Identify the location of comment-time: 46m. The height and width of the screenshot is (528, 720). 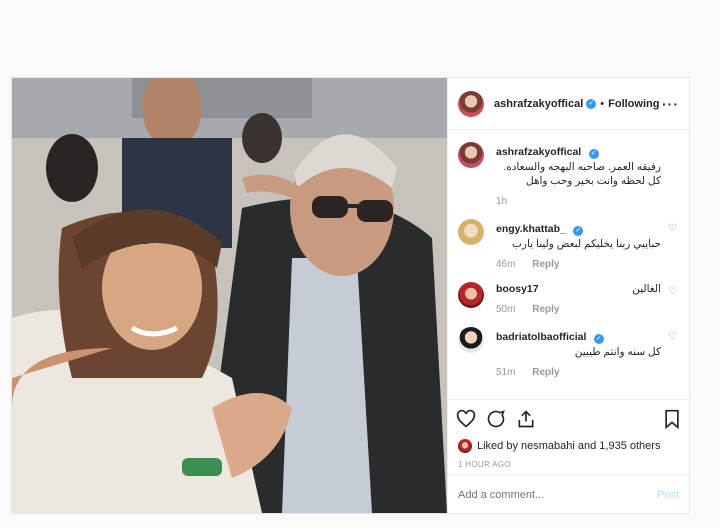
(506, 264).